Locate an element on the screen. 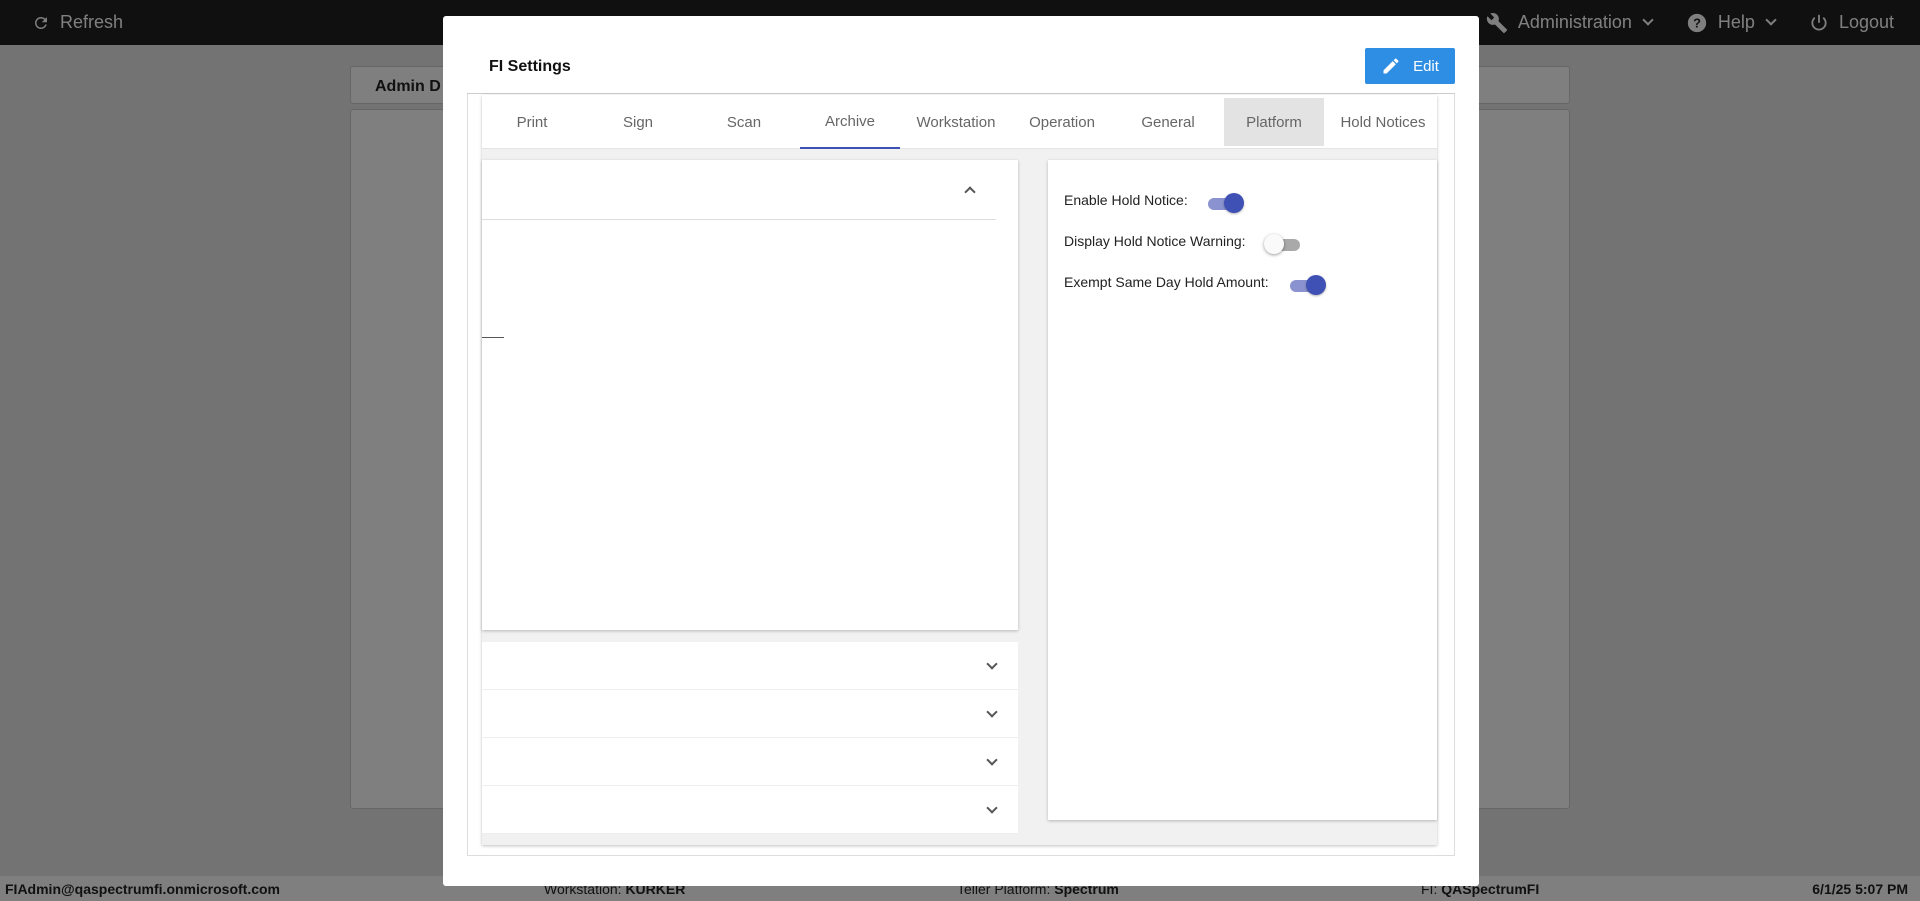 This screenshot has height=901, width=1920. tab-sign: Sign is located at coordinates (638, 122).